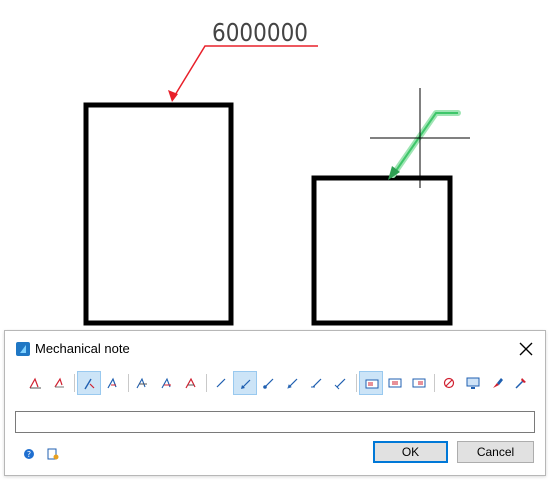  What do you see at coordinates (293, 383) in the screenshot?
I see `leader-curve-icon` at bounding box center [293, 383].